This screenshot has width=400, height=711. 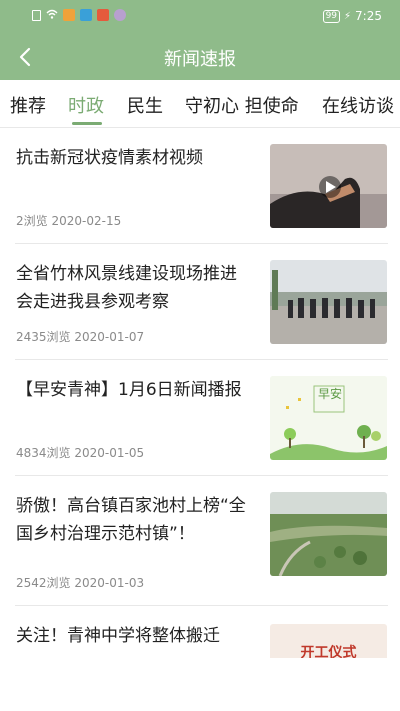 I want to click on page-title: 新闻速报, so click(x=200, y=59).